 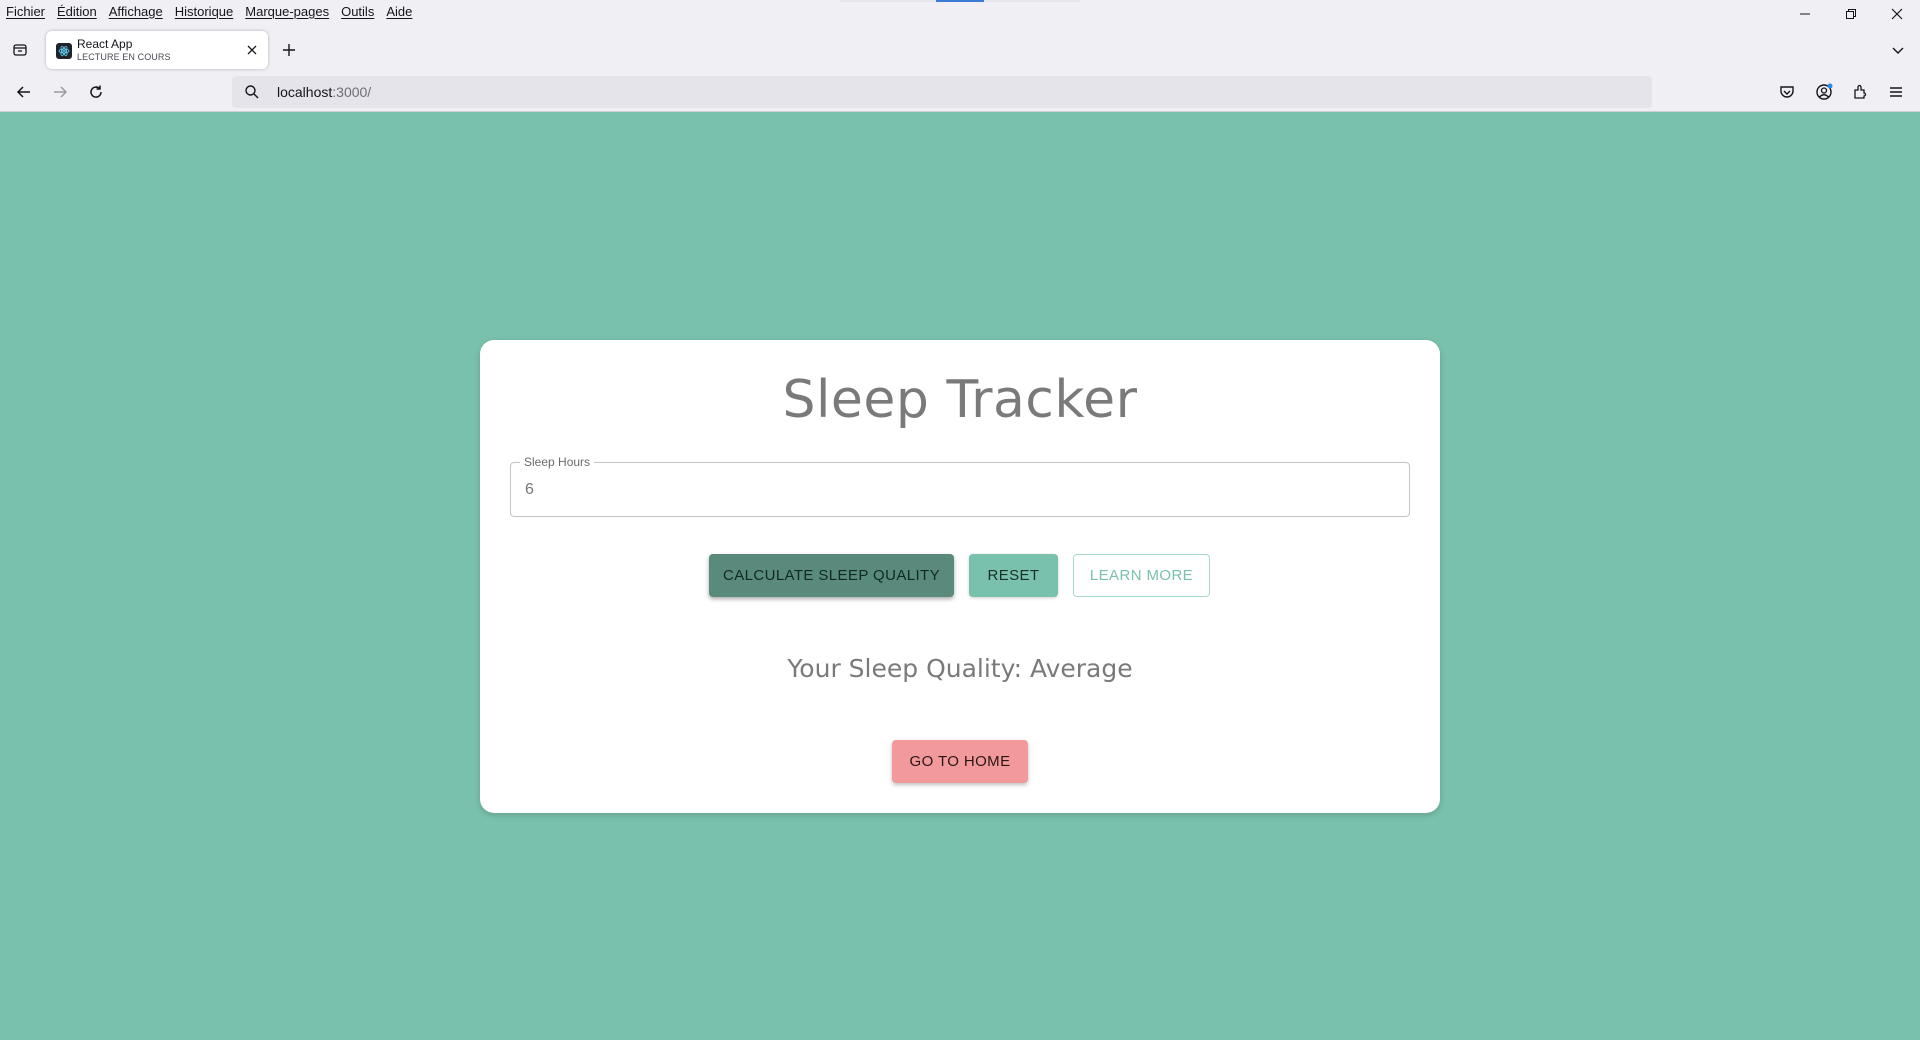 I want to click on close-tab-button, so click(x=252, y=50).